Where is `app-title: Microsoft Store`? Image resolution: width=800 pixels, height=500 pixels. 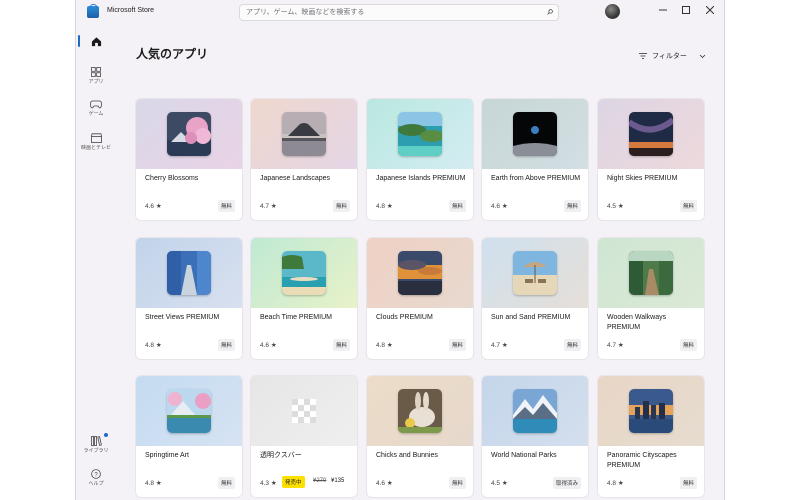 app-title: Microsoft Store is located at coordinates (131, 10).